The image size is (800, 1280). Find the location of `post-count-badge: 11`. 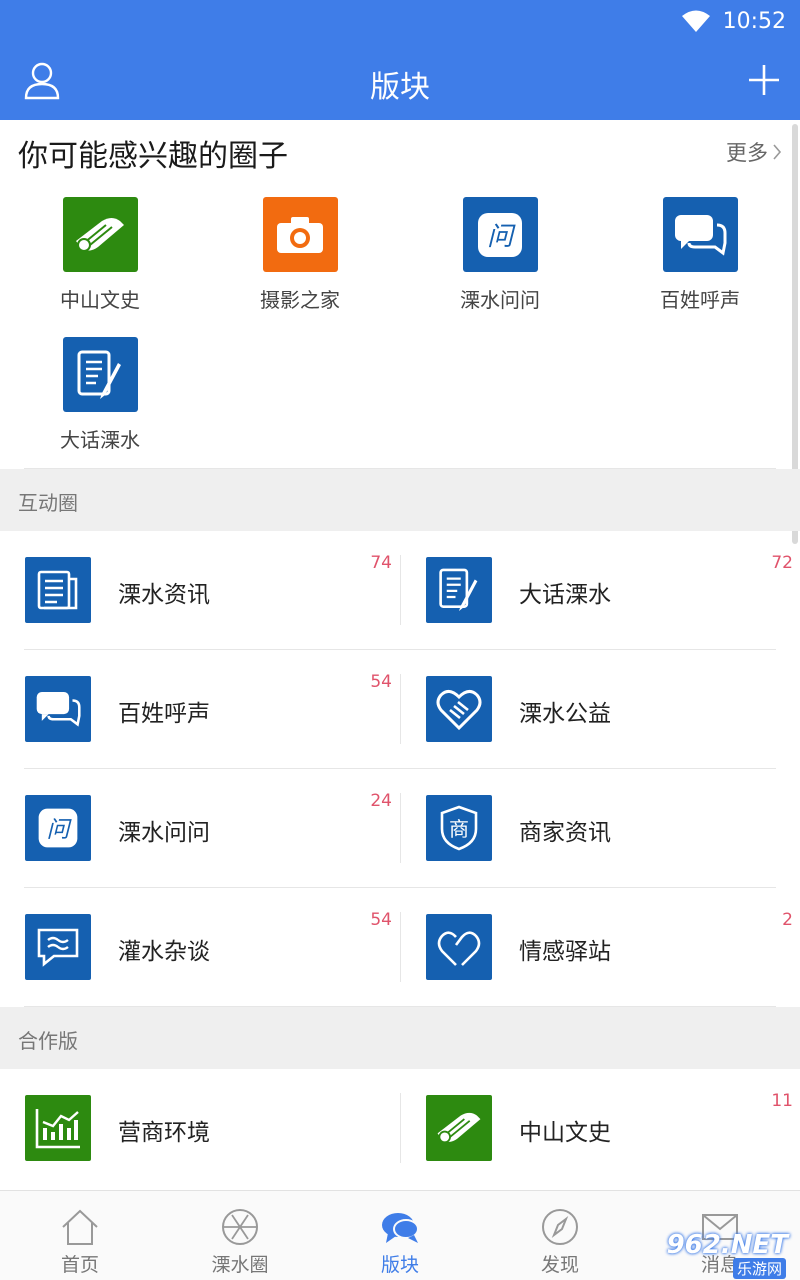

post-count-badge: 11 is located at coordinates (782, 1101).